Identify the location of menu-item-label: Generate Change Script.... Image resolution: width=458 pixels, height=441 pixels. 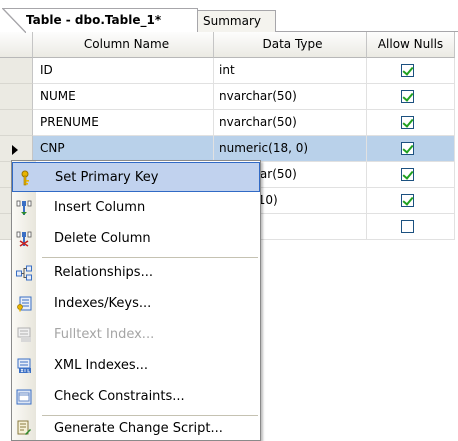
(138, 428).